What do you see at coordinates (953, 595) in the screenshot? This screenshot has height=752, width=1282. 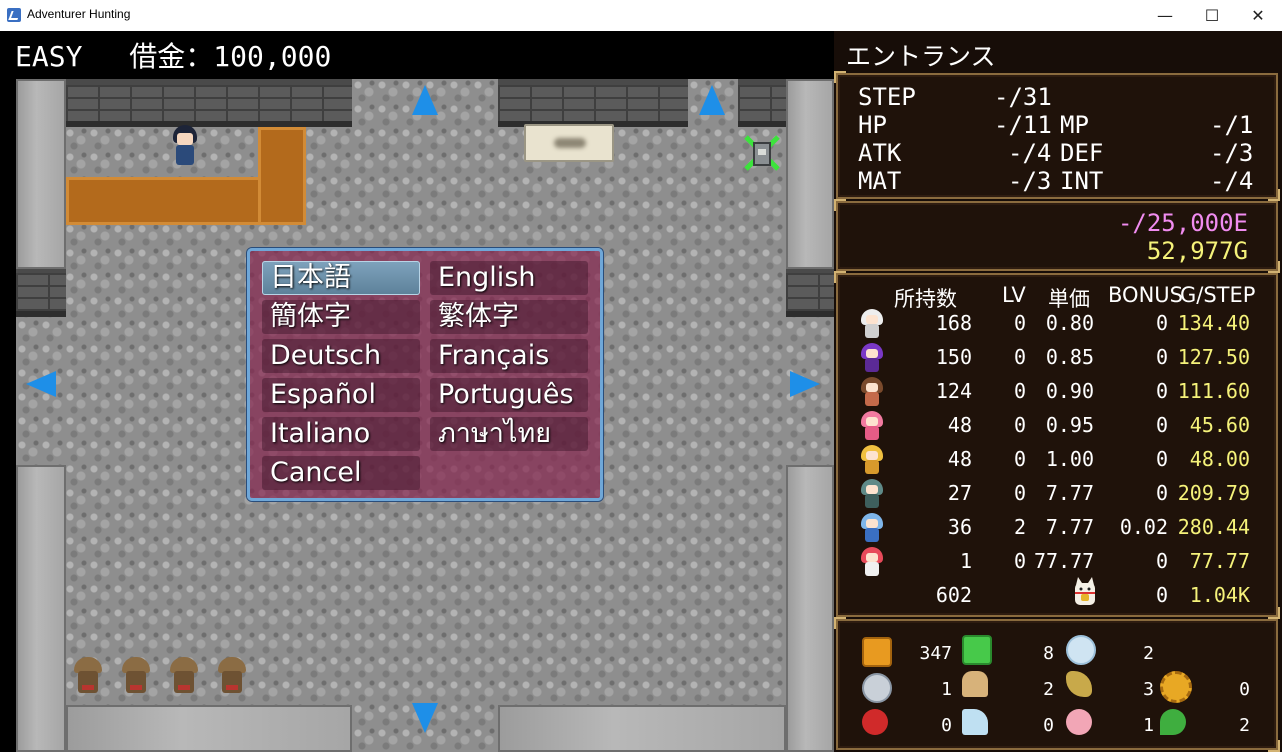 I see `total-owned: 602` at bounding box center [953, 595].